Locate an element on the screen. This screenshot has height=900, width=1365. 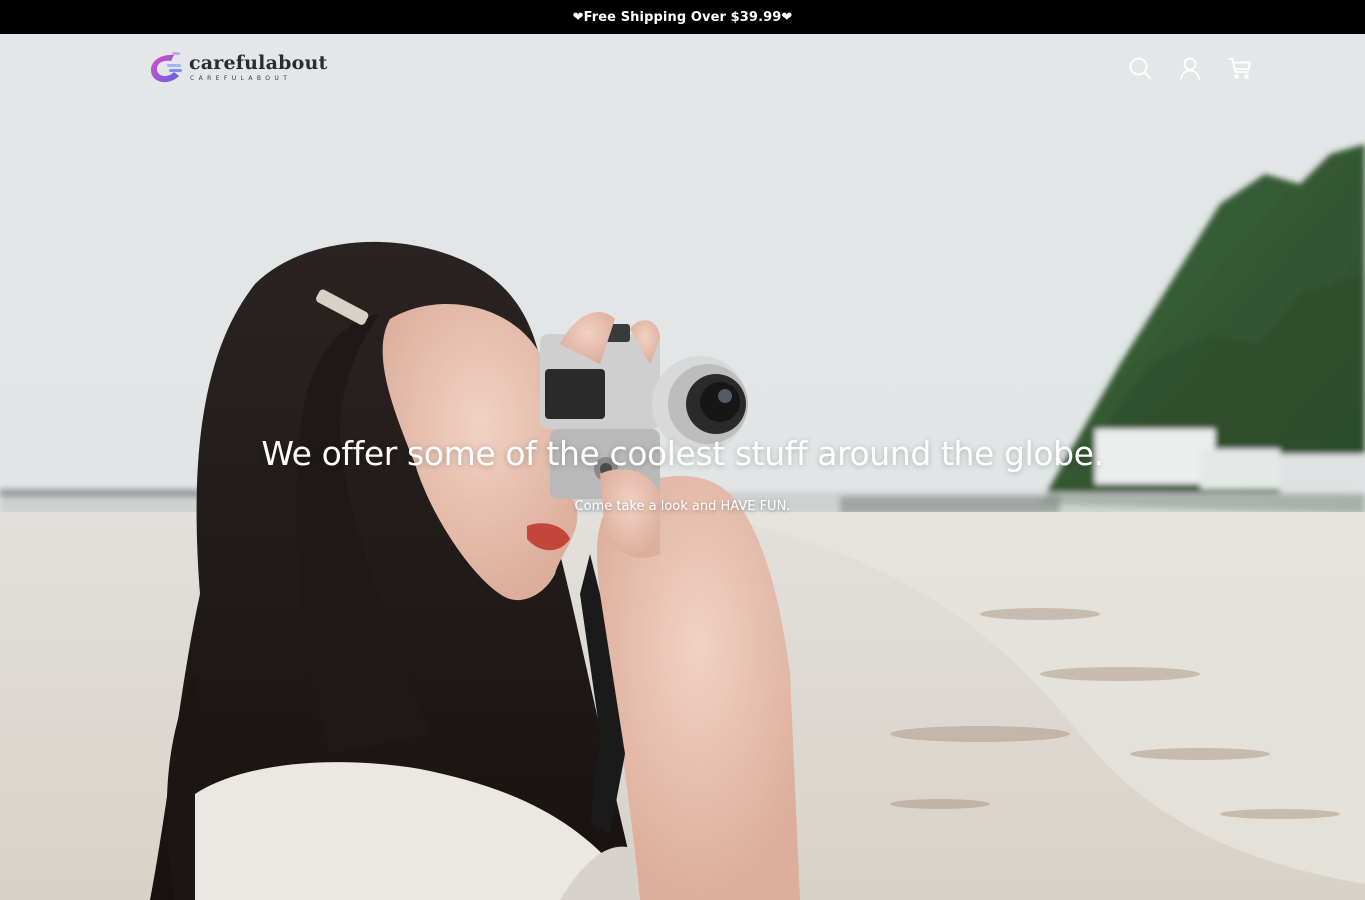
logo-name: carefulabout is located at coordinates (258, 63).